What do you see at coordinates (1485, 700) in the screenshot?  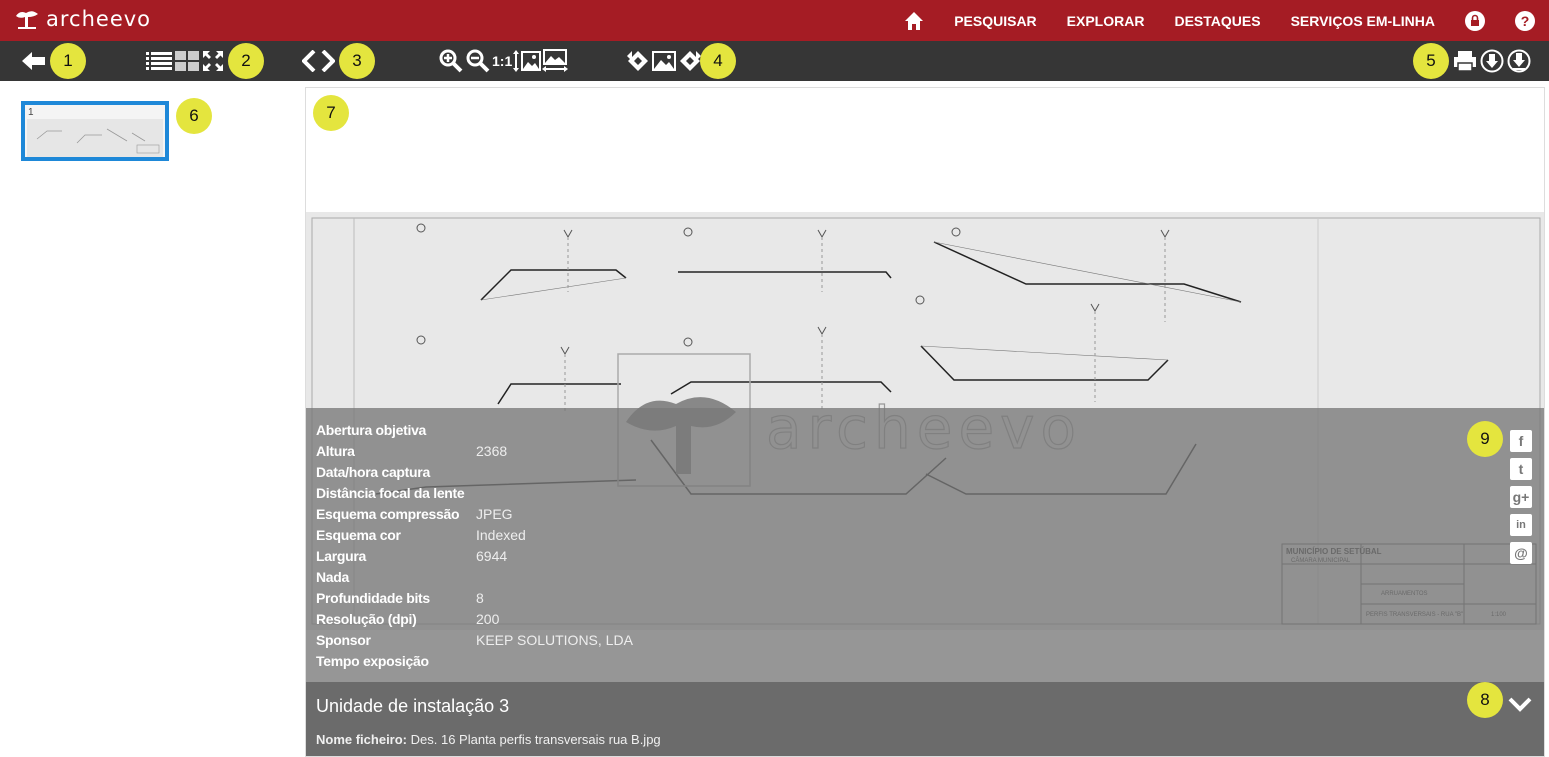 I see `callout-8: 8` at bounding box center [1485, 700].